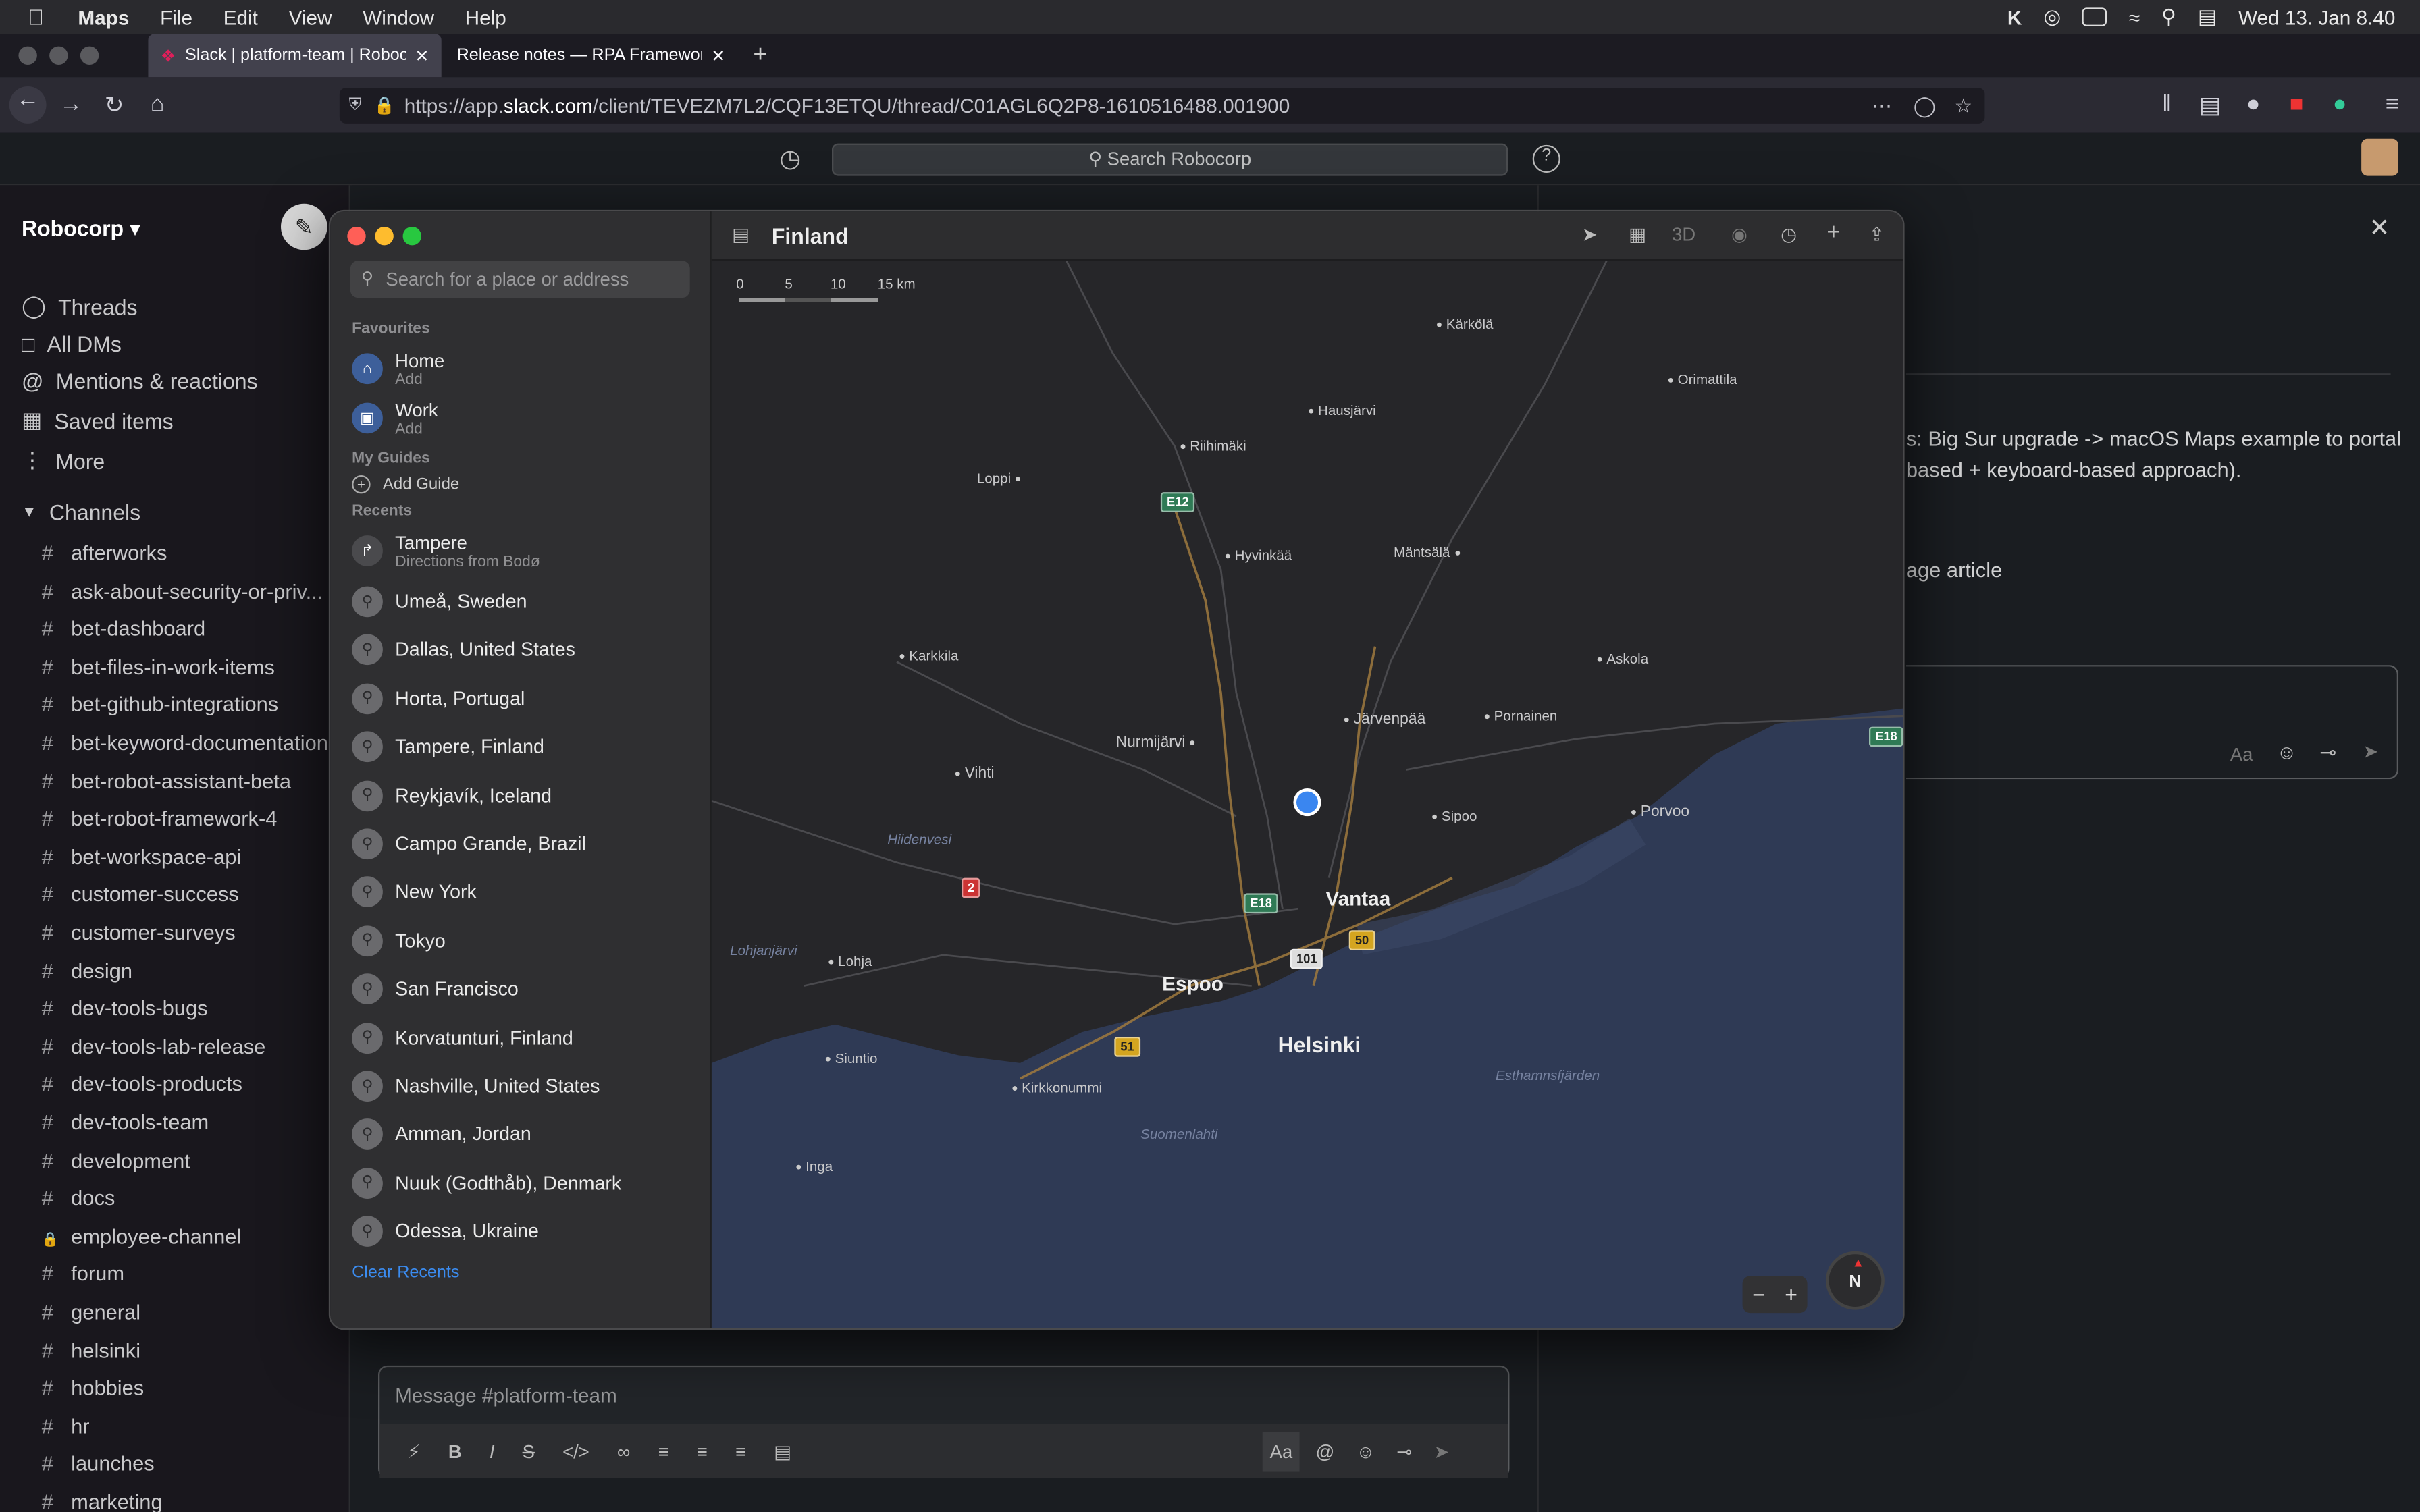 The height and width of the screenshot is (1512, 2420). I want to click on ordered-list-icon: ≡, so click(663, 1451).